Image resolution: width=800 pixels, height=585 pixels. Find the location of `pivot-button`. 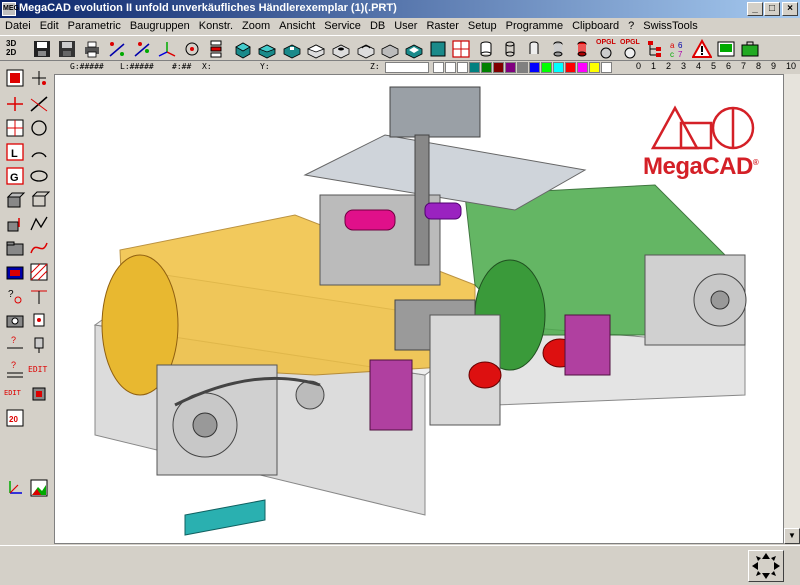

pivot-button is located at coordinates (192, 49).